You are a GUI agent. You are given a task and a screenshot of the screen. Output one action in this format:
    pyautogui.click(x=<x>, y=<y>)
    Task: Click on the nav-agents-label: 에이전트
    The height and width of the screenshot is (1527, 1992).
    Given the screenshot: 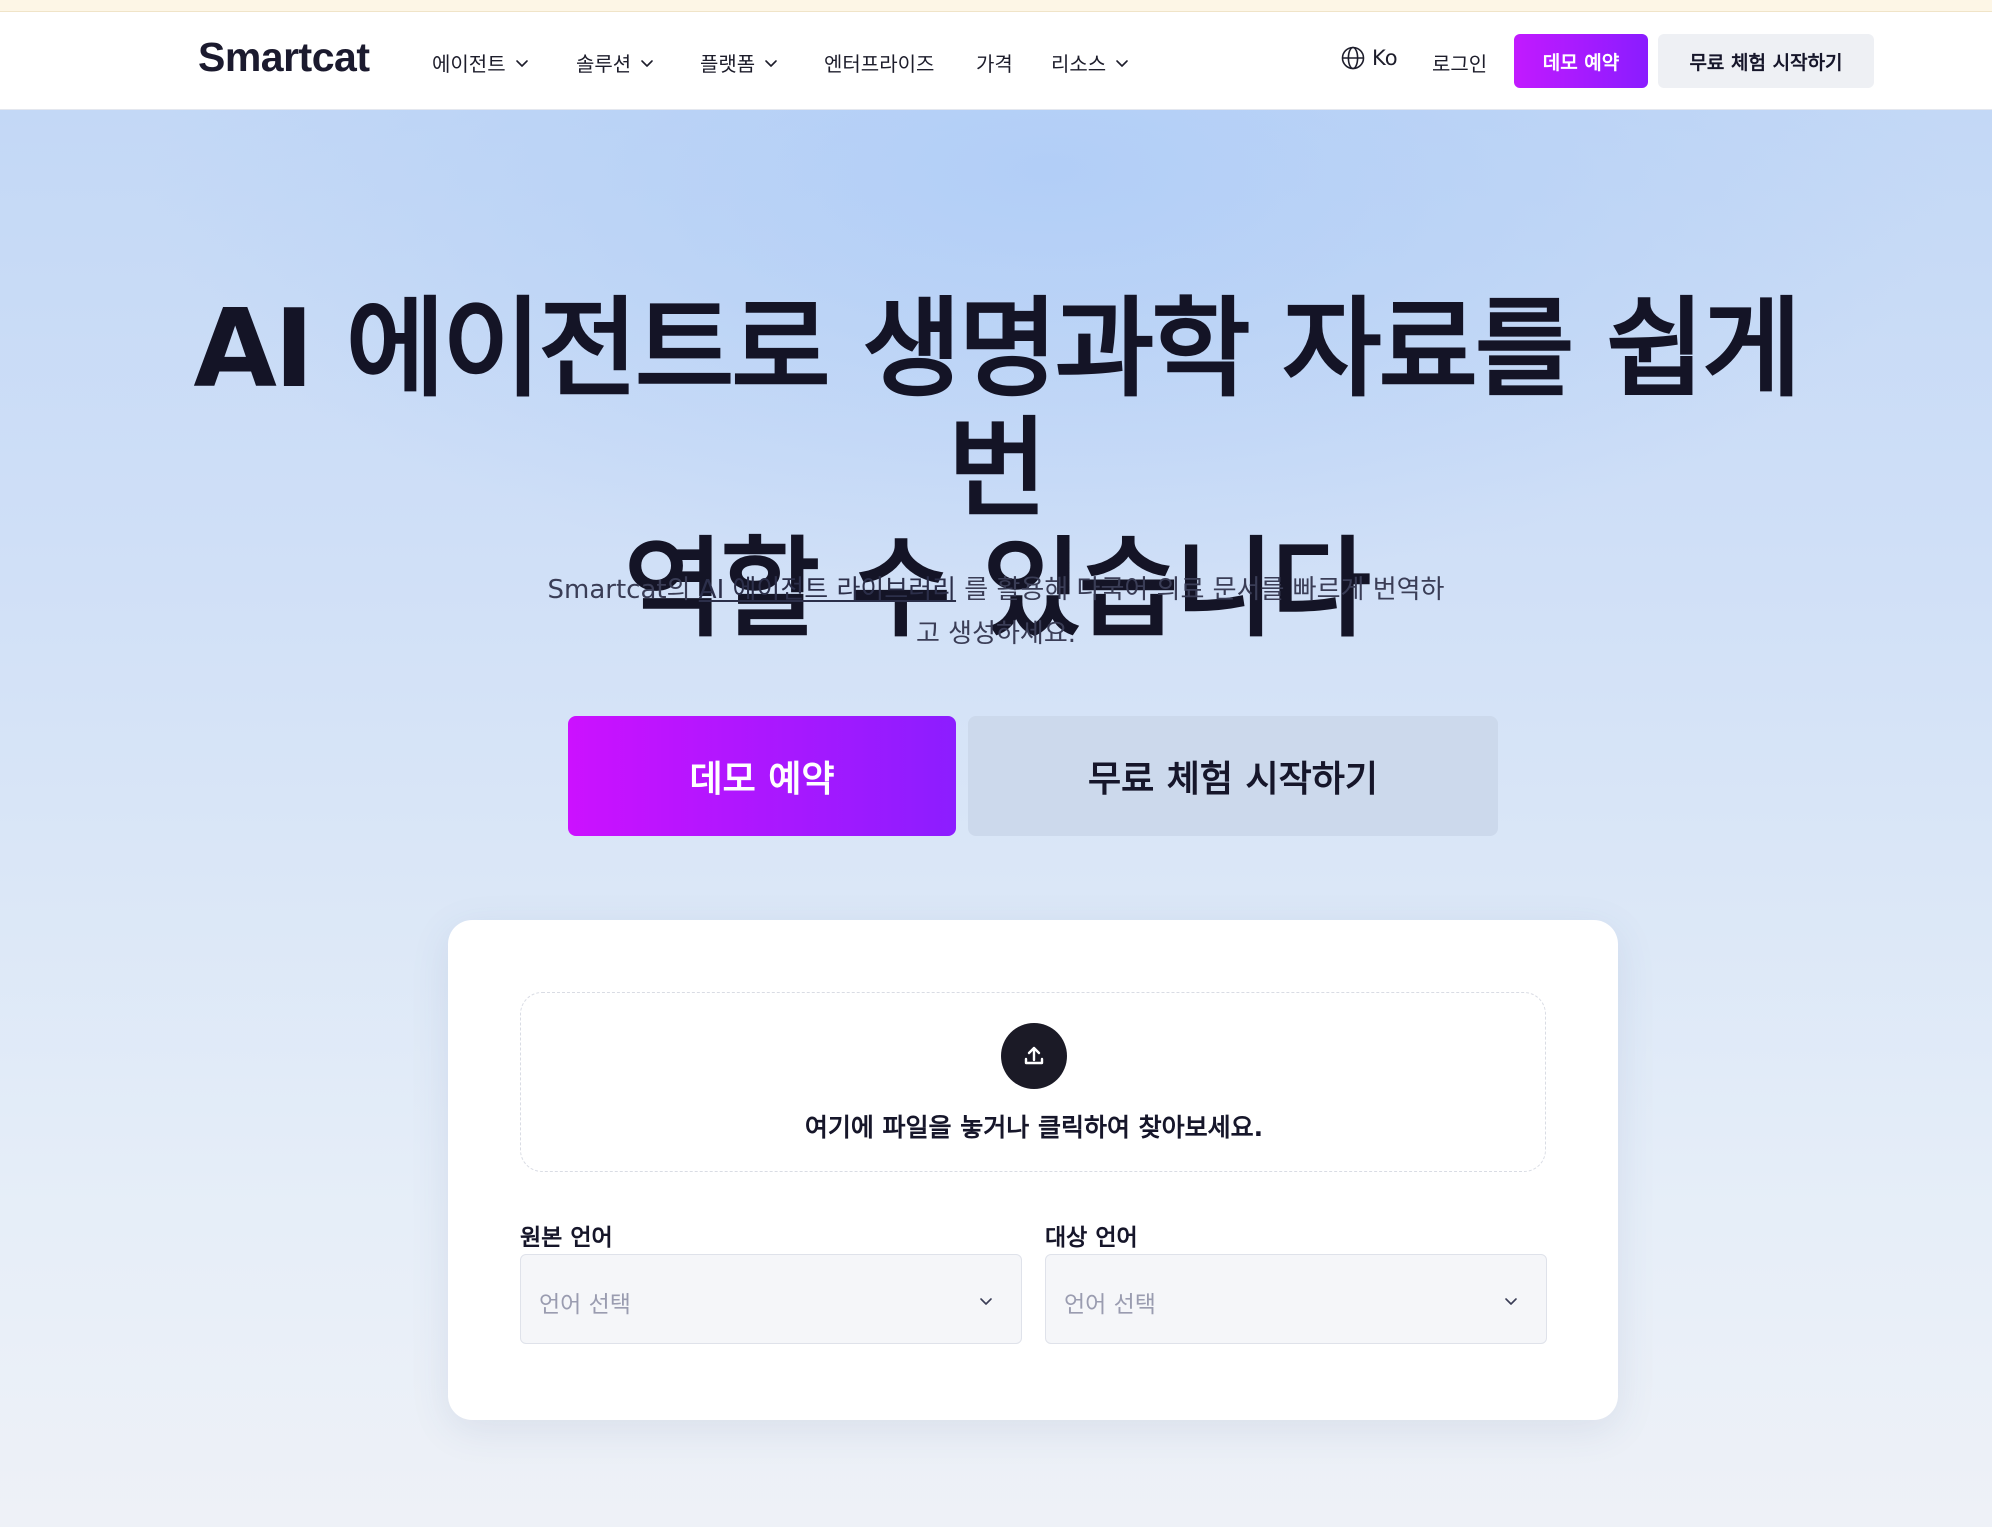 What is the action you would take?
    pyautogui.click(x=469, y=64)
    